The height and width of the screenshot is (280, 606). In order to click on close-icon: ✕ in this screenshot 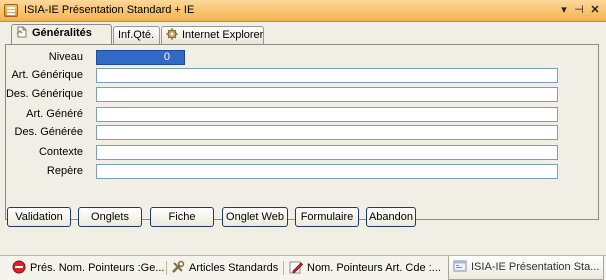, I will do `click(595, 10)`.